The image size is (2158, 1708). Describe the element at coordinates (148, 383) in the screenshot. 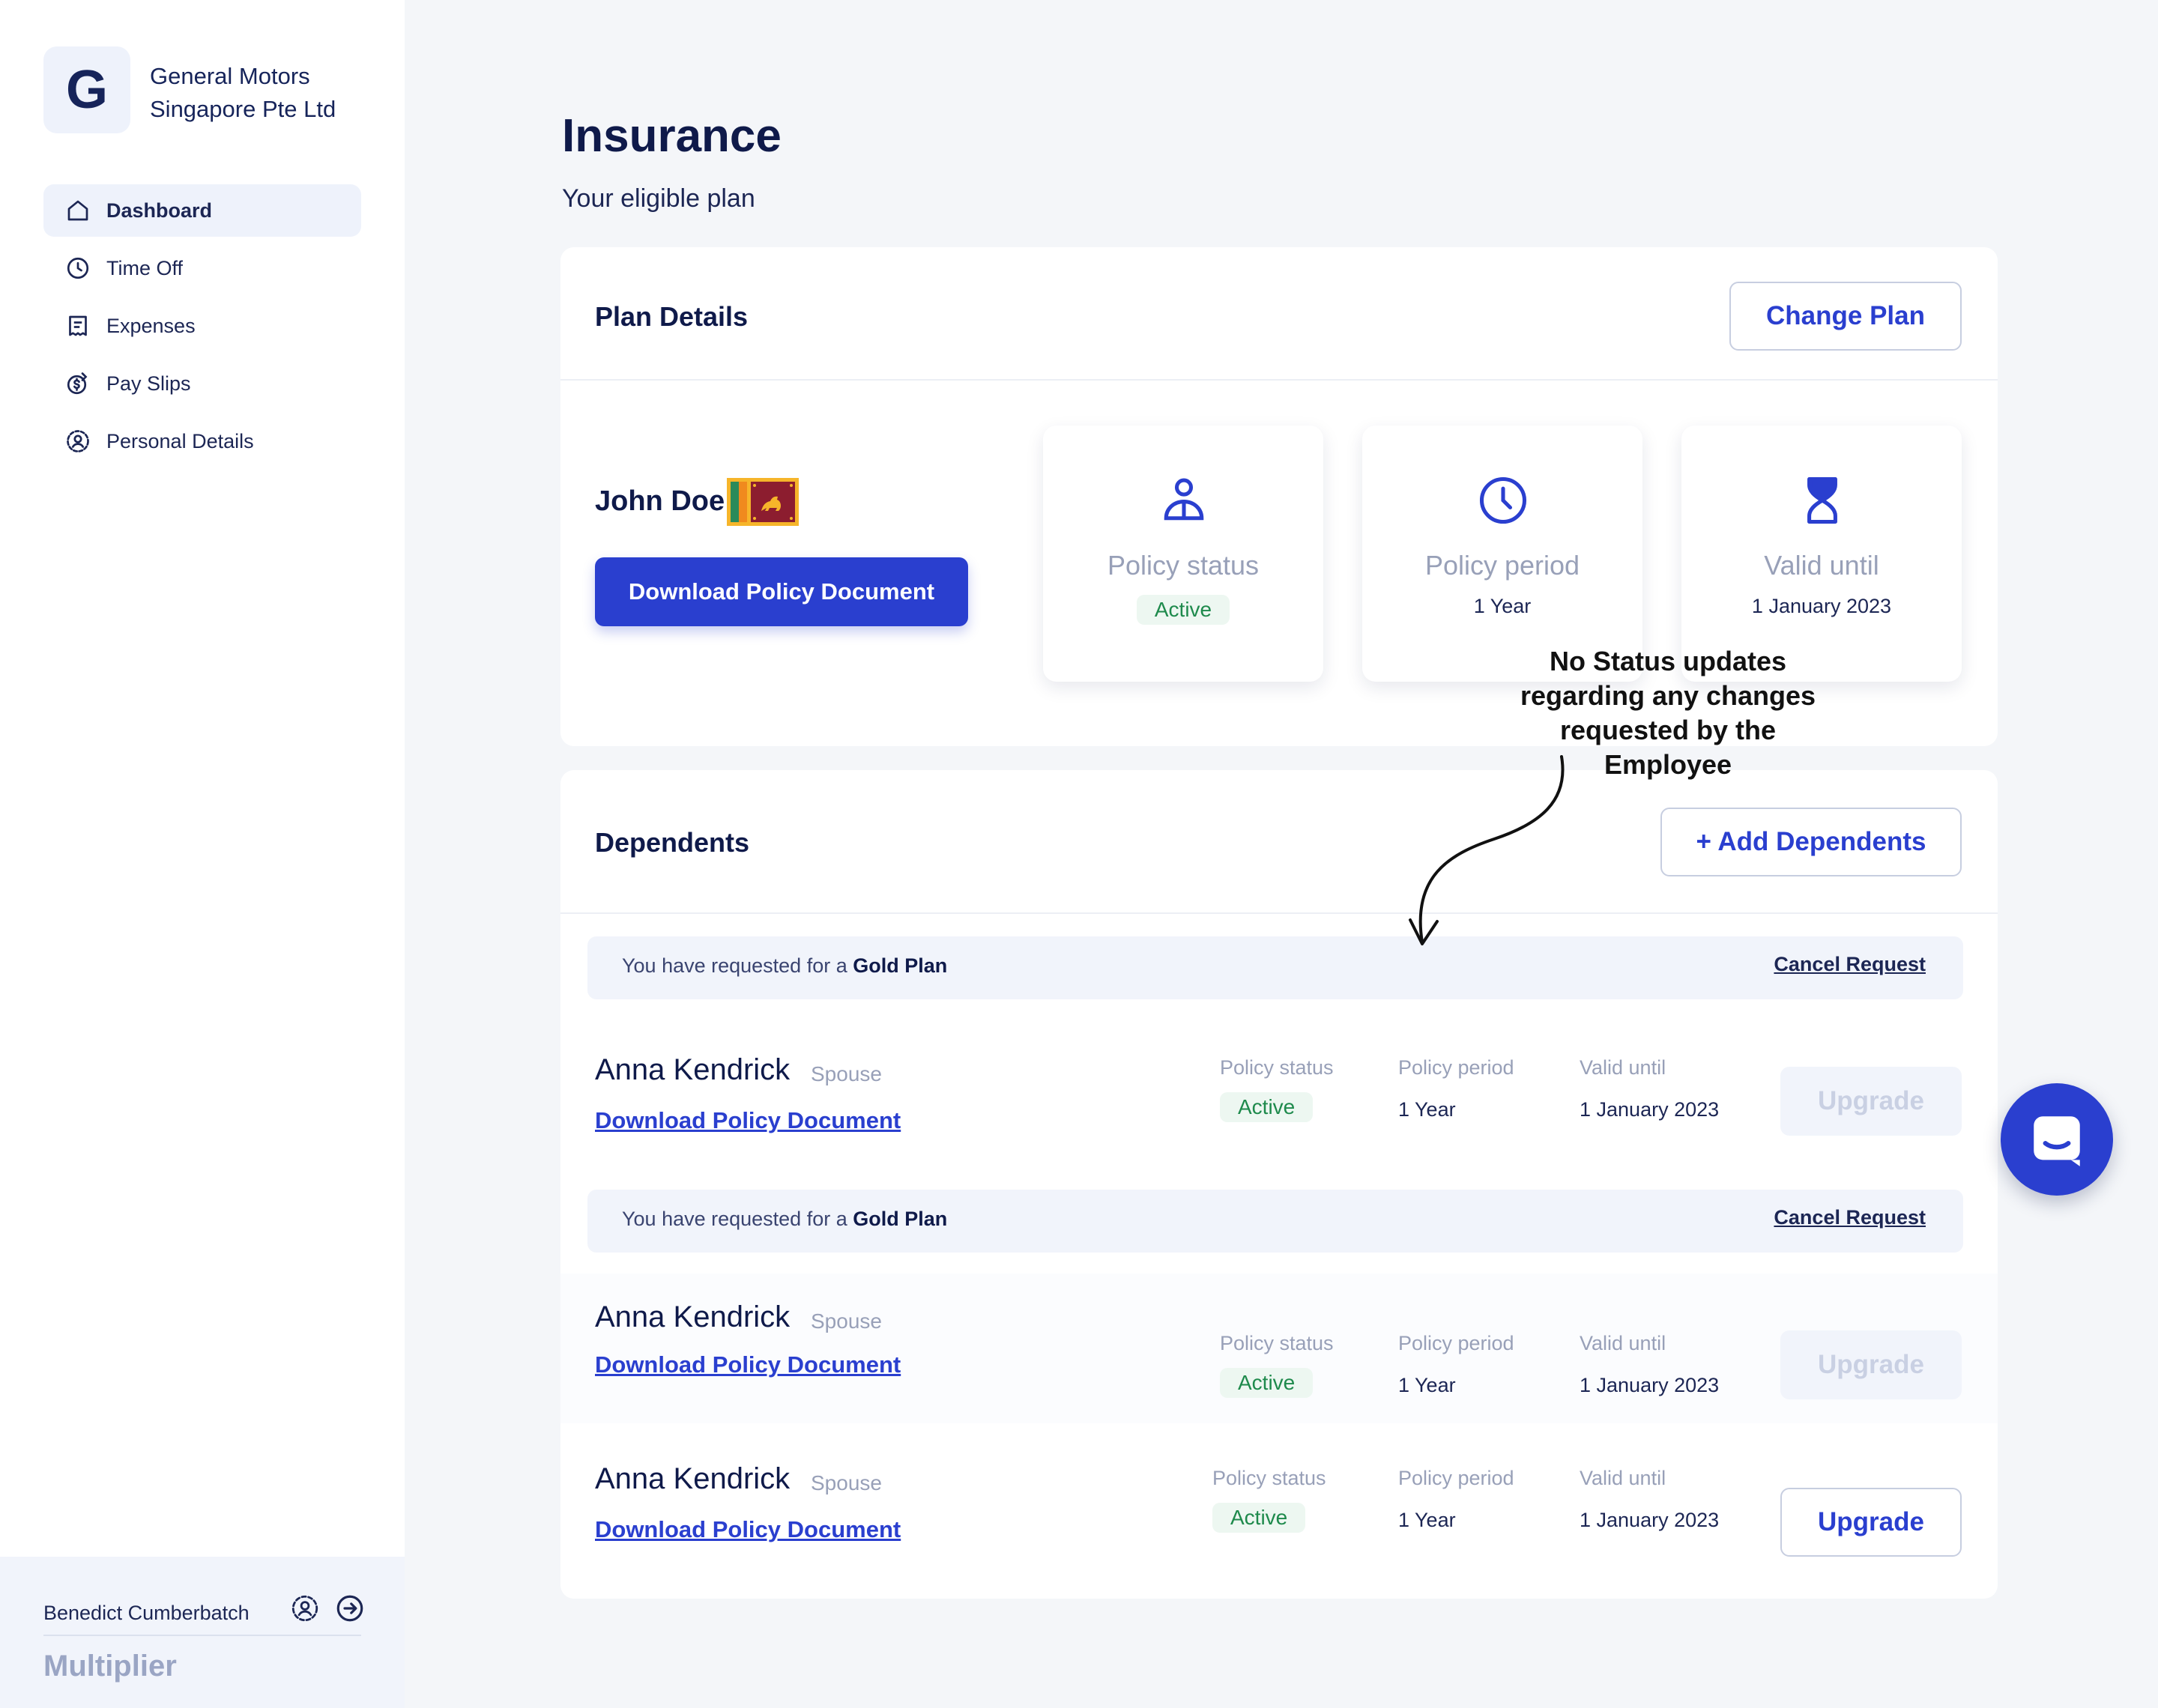

I see `sidebar-item-label: Pay Slips` at that location.